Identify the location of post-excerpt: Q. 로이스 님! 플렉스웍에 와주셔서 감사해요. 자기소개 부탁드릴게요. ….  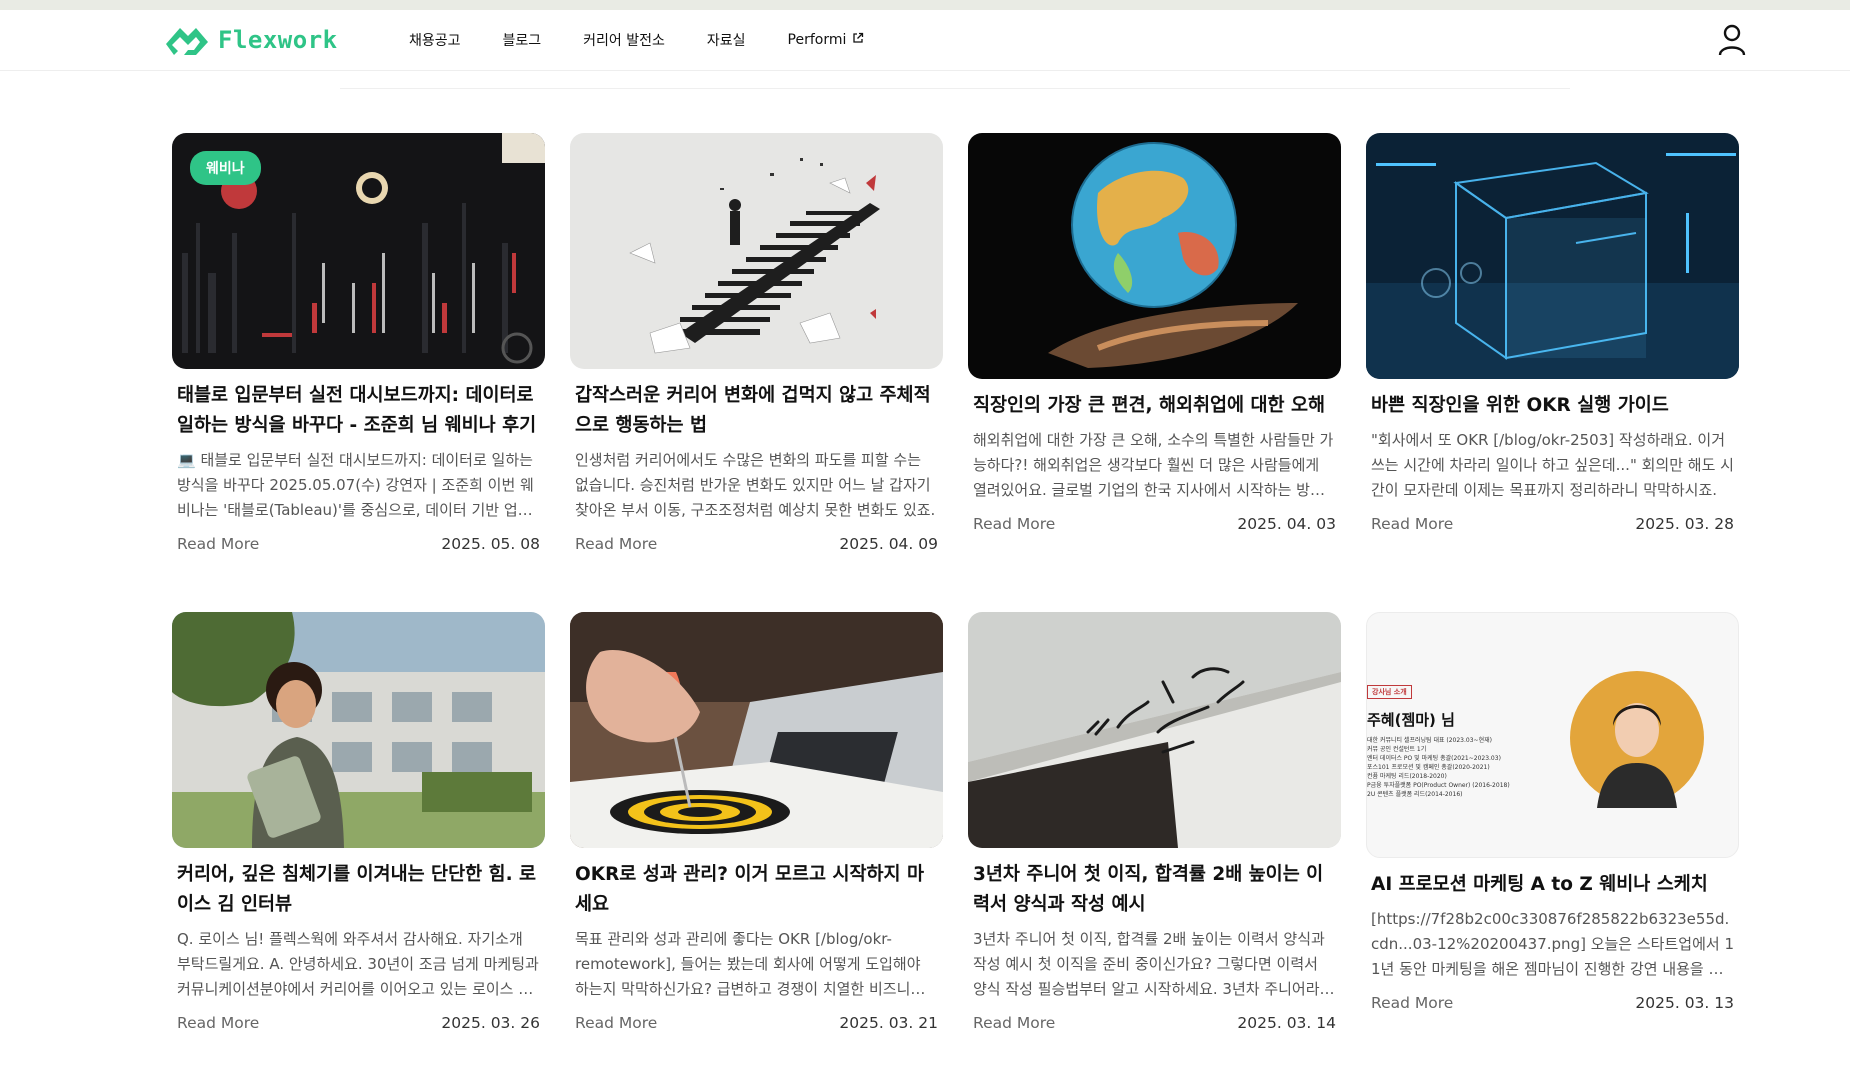
(358, 964).